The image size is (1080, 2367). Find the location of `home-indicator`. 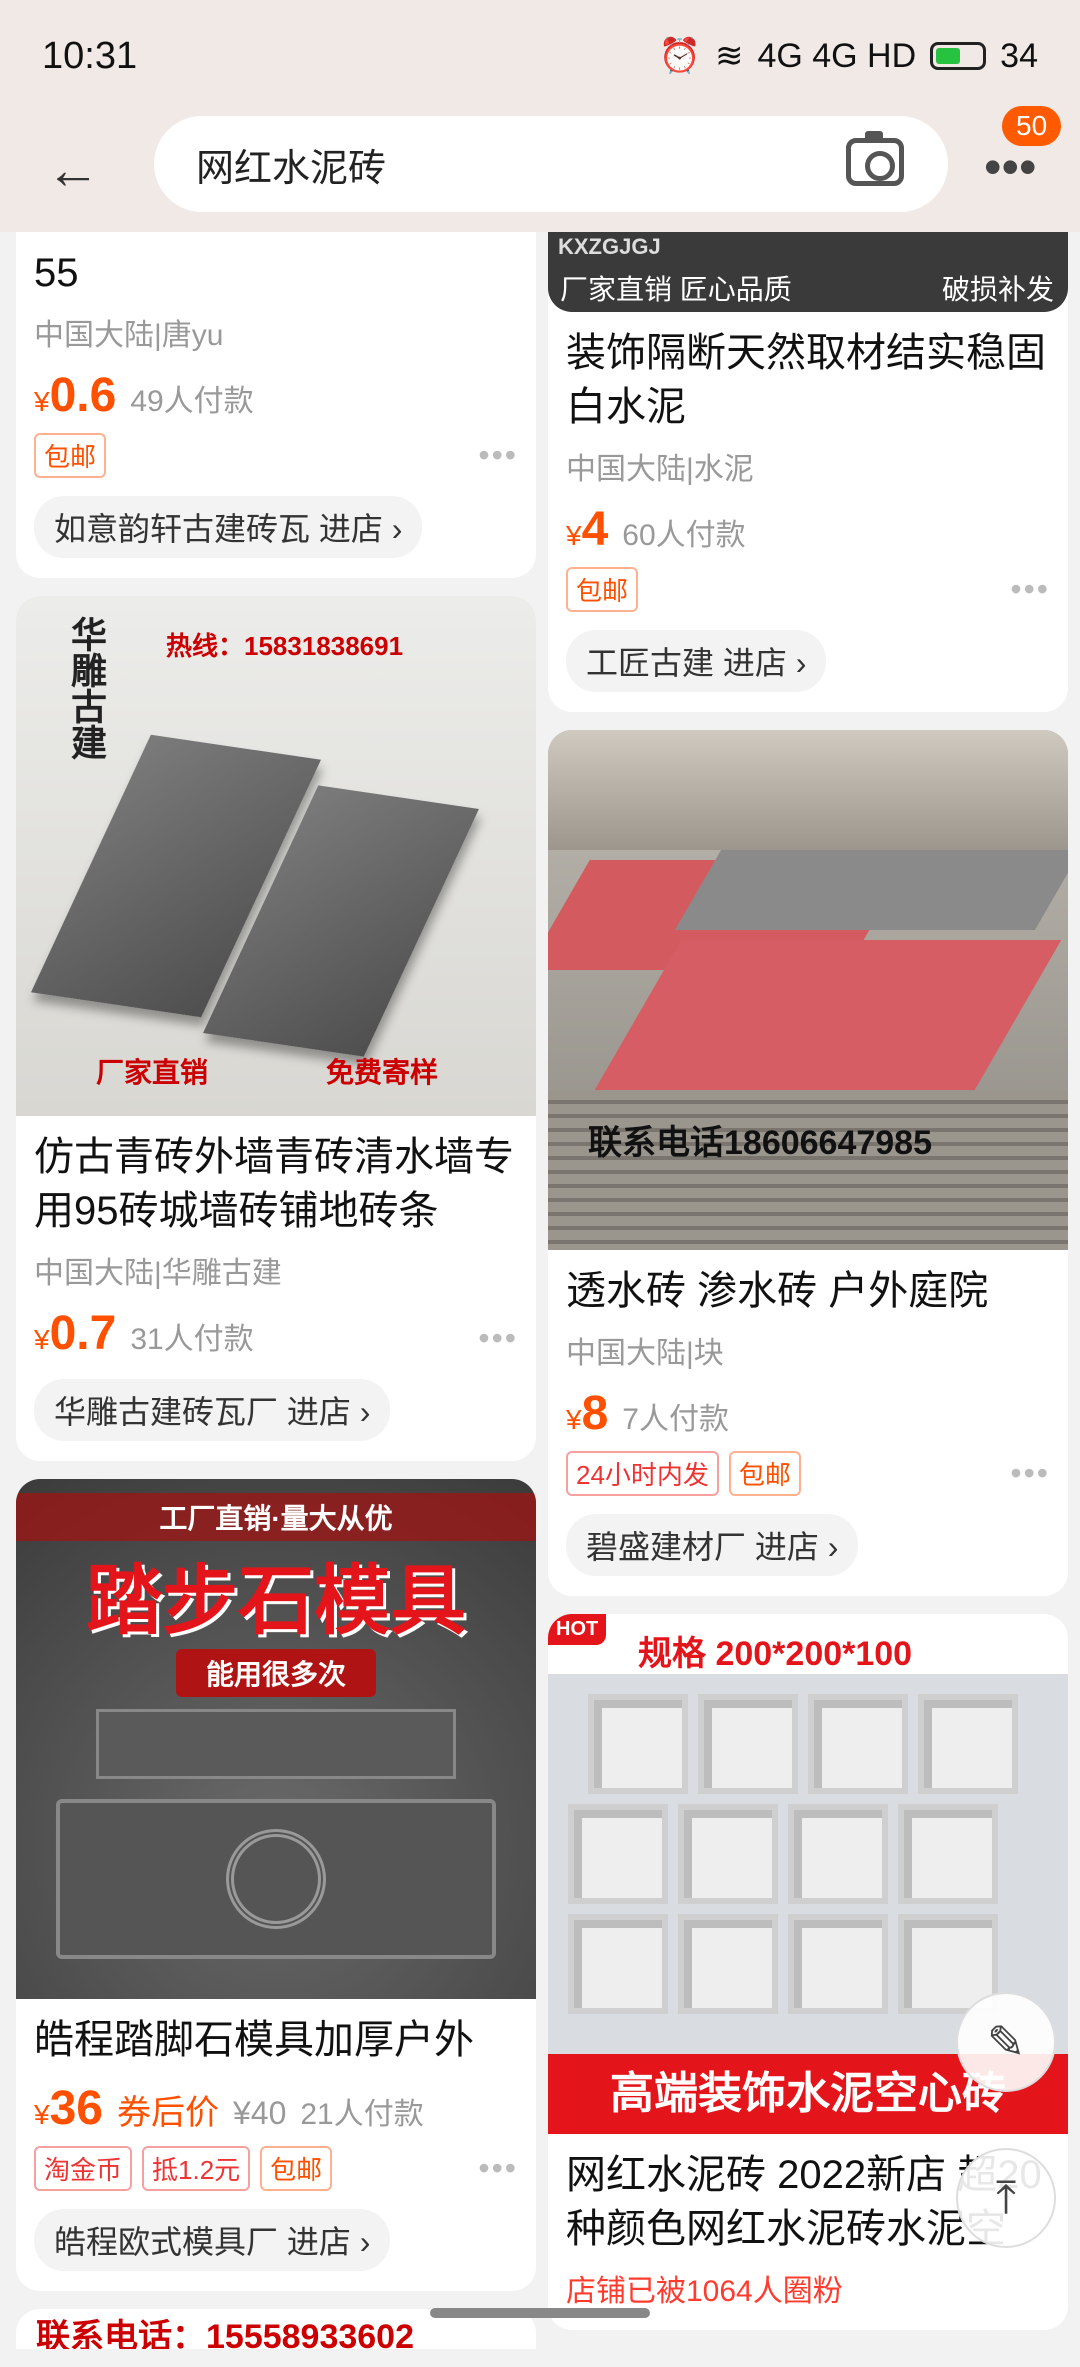

home-indicator is located at coordinates (540, 2313).